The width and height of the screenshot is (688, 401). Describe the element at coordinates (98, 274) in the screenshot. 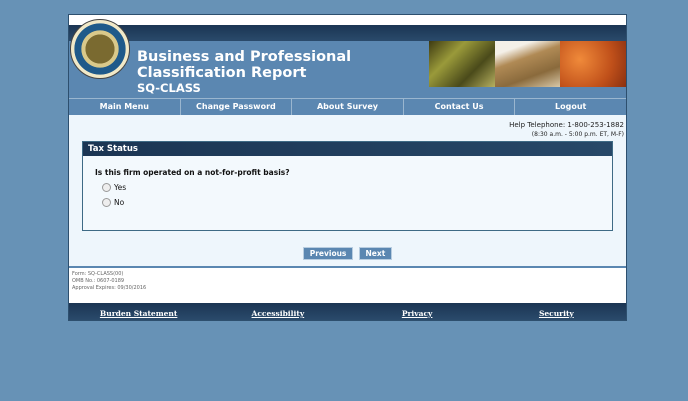

I see `form-id: Form: SQ-CLASS(00)` at that location.